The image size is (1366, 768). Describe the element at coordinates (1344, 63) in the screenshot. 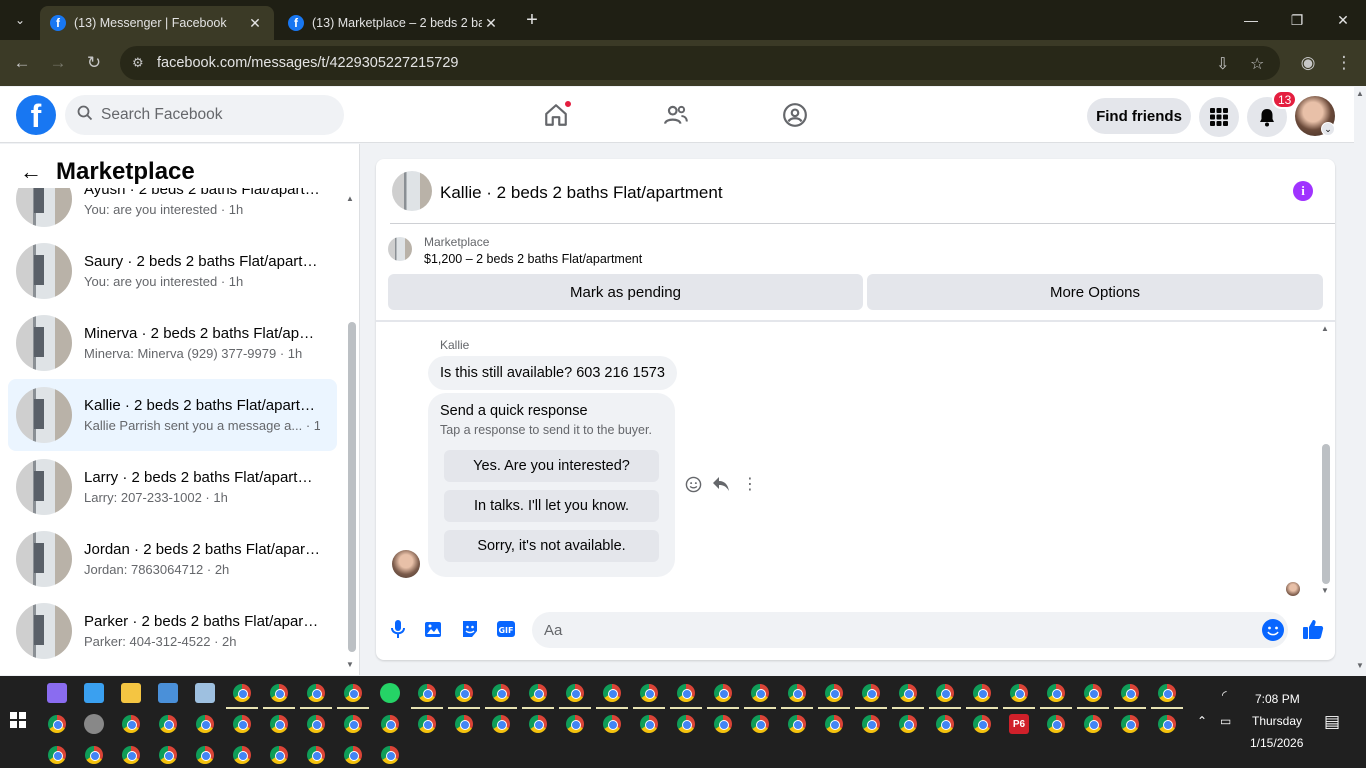

I see `browser-menu-icon: ⋮` at that location.